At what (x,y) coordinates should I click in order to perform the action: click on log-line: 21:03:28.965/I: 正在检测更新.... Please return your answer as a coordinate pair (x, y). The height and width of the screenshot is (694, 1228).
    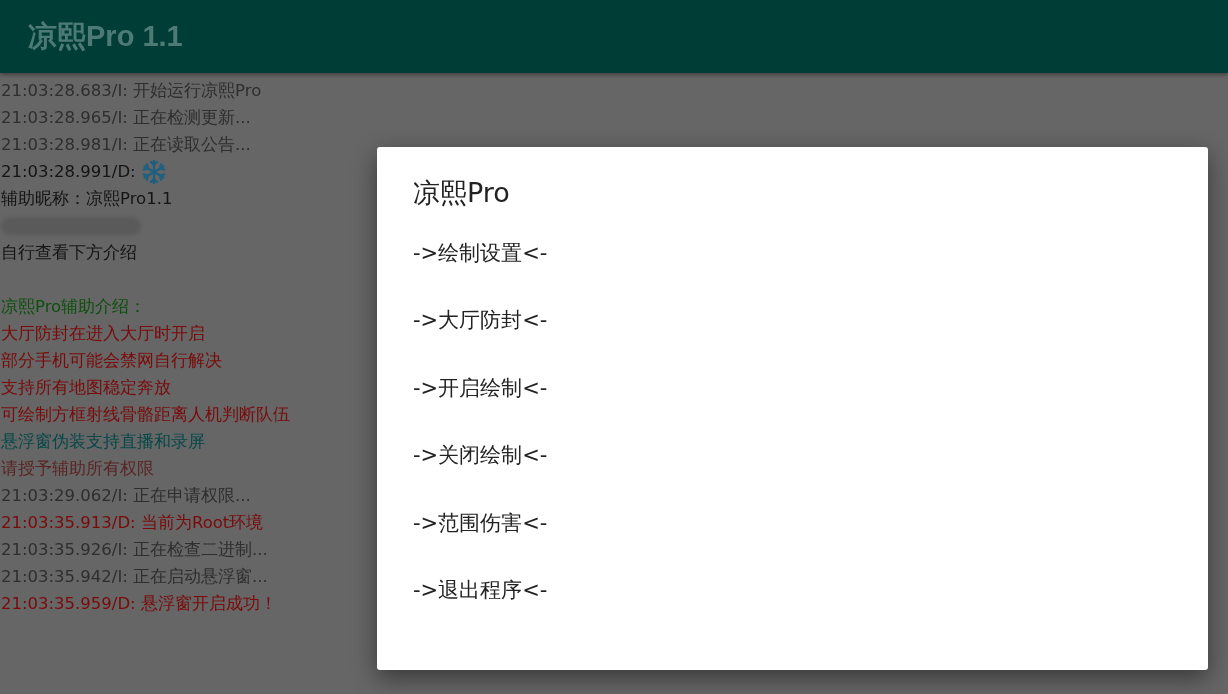
    Looking at the image, I should click on (126, 117).